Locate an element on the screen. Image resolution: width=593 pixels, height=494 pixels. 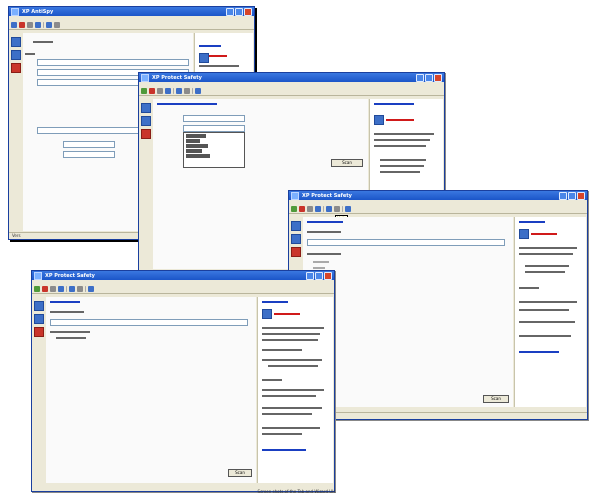
titlebar: XP AntiSpy is located at coordinates (131, 11).